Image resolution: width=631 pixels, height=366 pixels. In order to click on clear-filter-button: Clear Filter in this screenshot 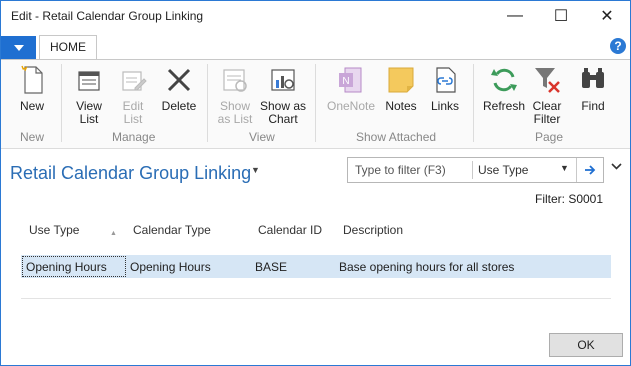, I will do `click(547, 95)`.